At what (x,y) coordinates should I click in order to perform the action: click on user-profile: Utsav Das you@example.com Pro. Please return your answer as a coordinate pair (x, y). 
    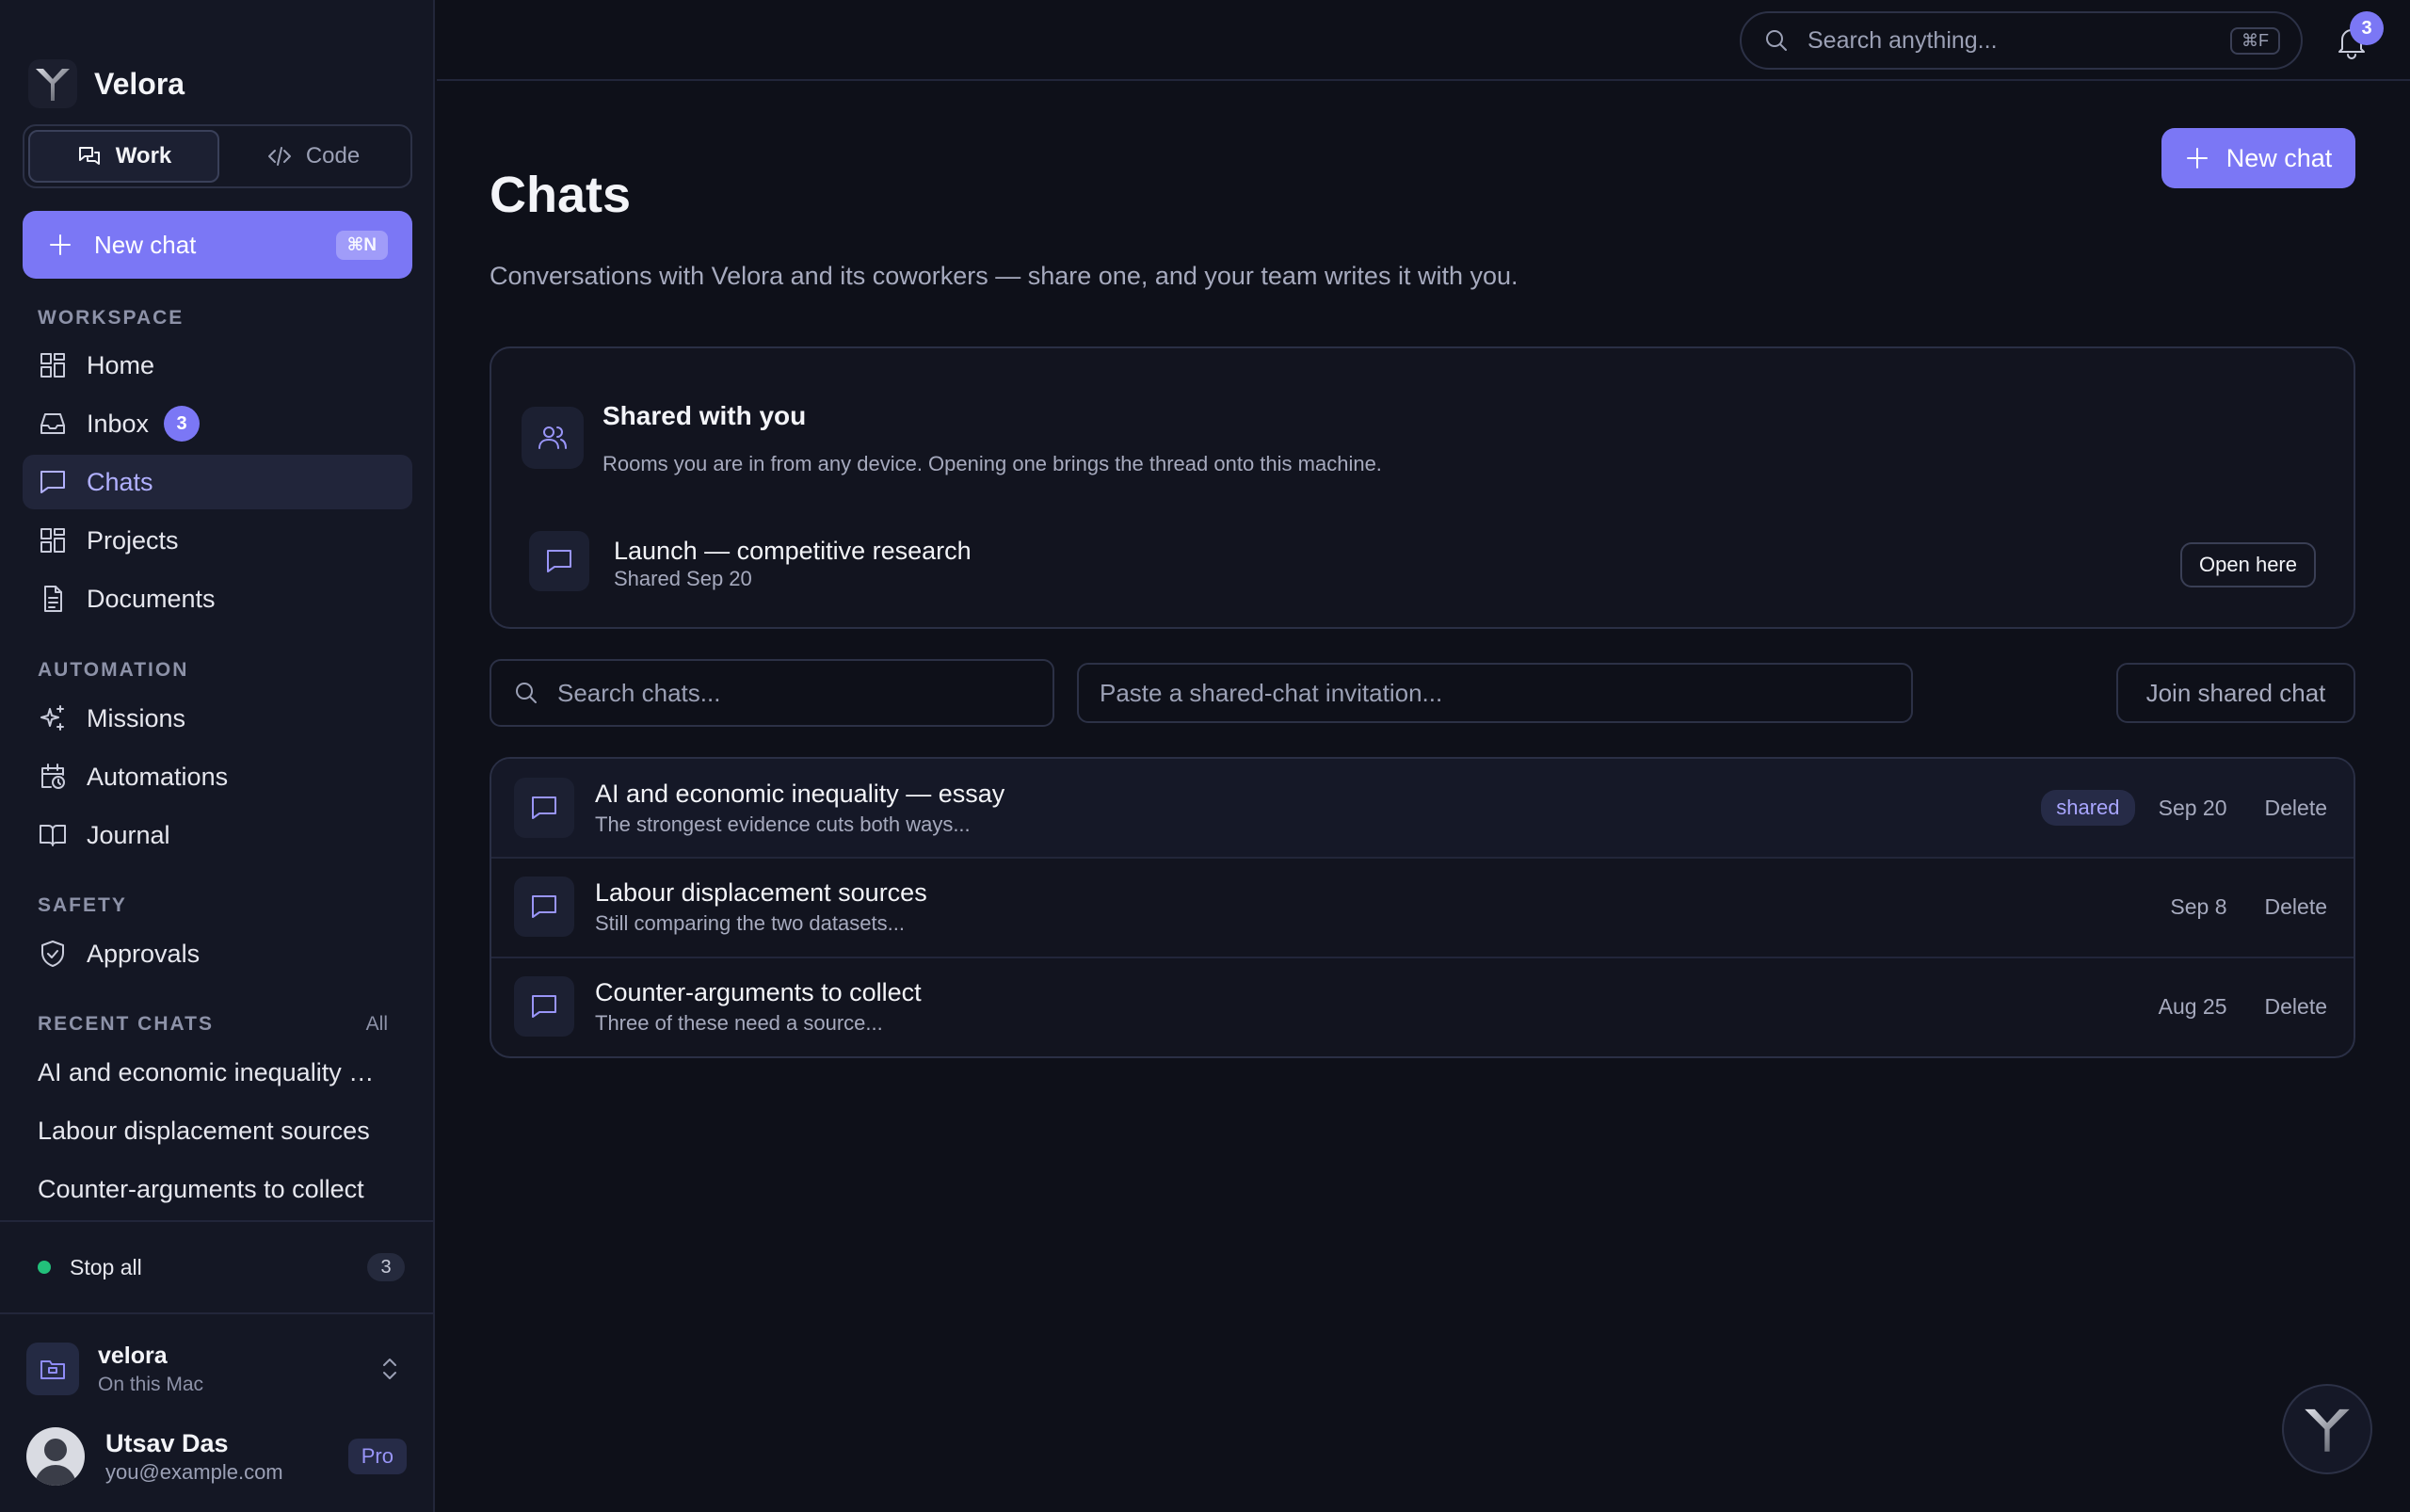
    Looking at the image, I should click on (219, 1456).